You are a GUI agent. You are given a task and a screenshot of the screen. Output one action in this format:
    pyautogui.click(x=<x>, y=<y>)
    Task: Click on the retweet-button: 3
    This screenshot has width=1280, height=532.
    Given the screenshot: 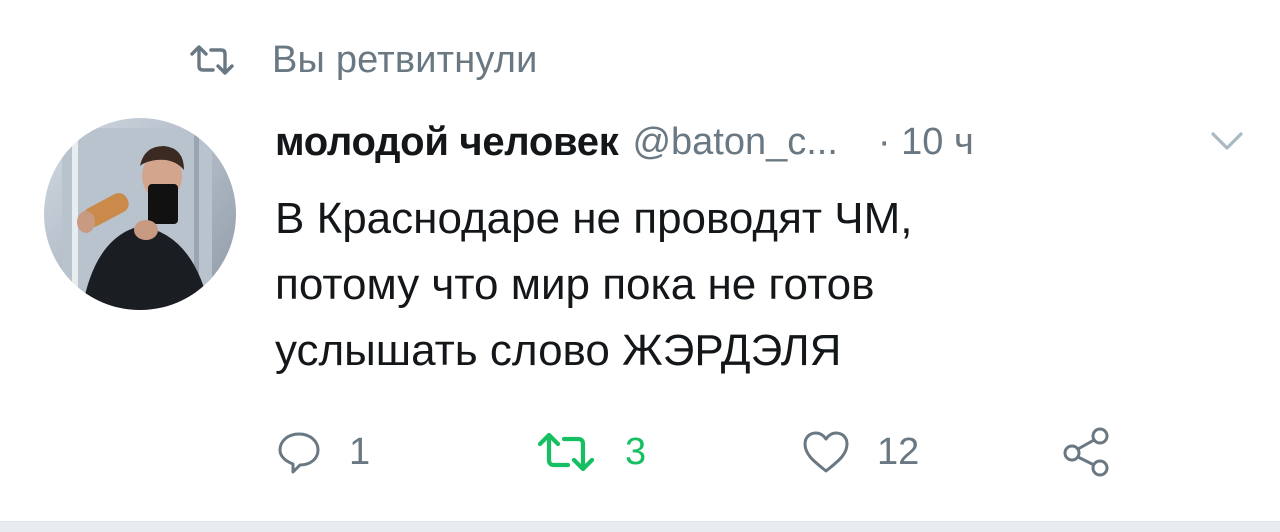 What is the action you would take?
    pyautogui.click(x=591, y=452)
    